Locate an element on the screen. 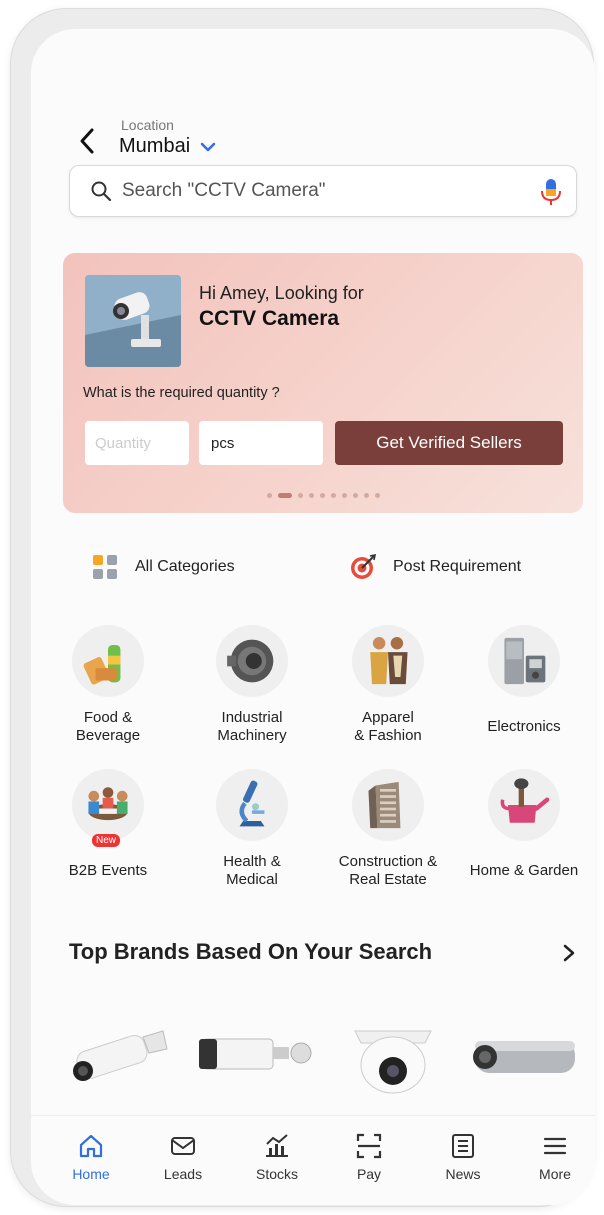  microphone-icon is located at coordinates (551, 192).